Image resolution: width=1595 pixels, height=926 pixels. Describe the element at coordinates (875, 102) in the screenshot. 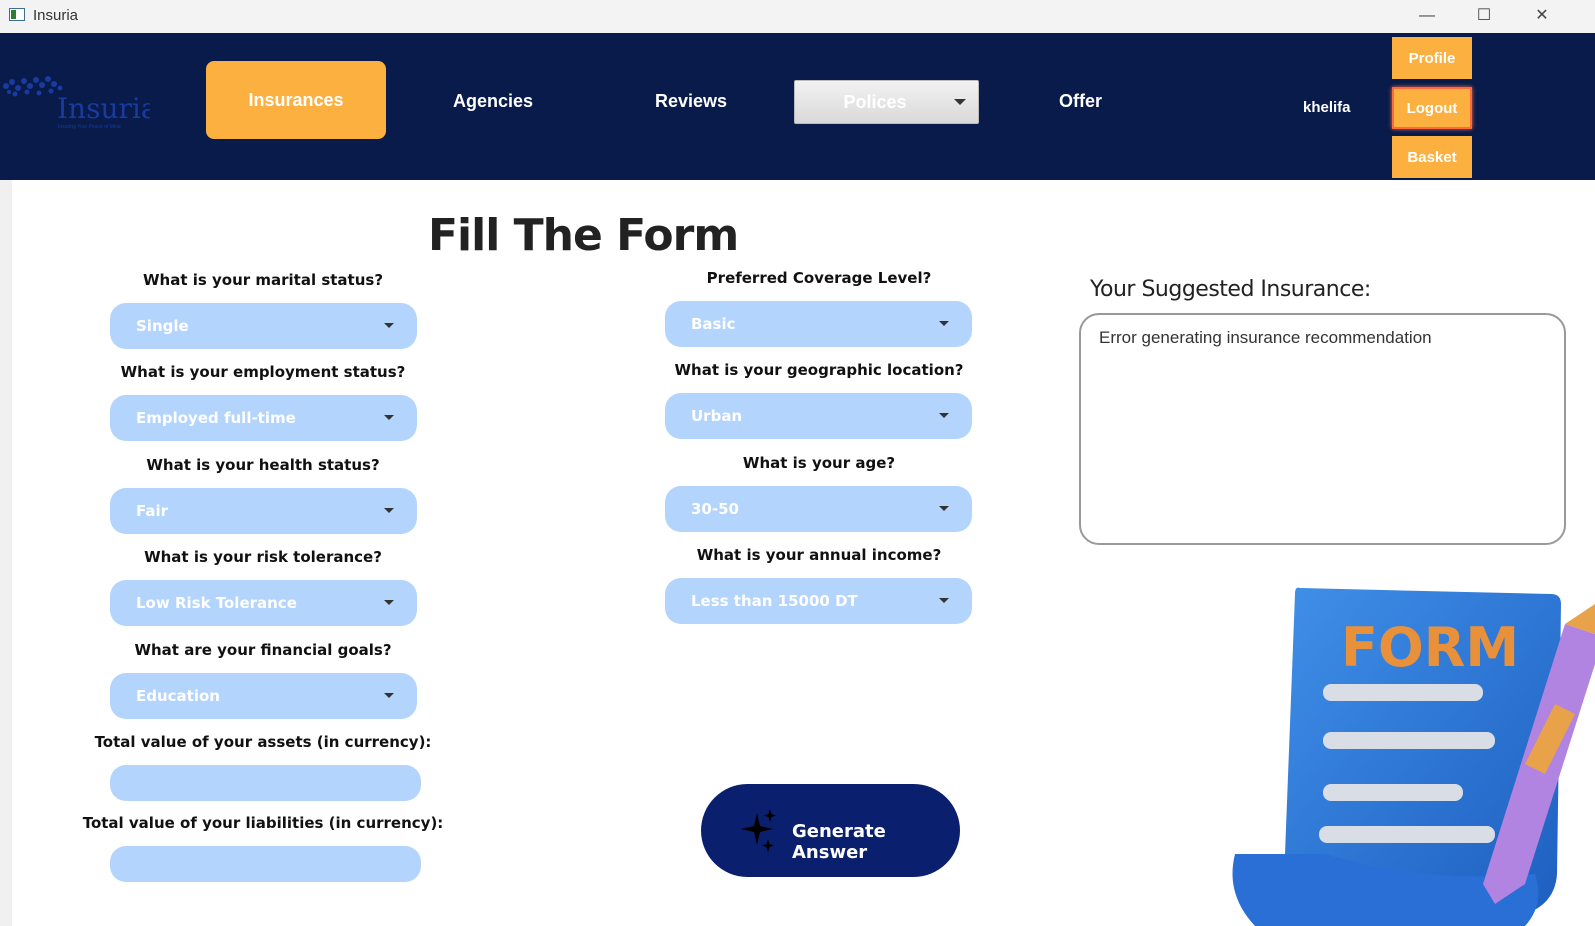

I see `polices-label: Polices` at that location.